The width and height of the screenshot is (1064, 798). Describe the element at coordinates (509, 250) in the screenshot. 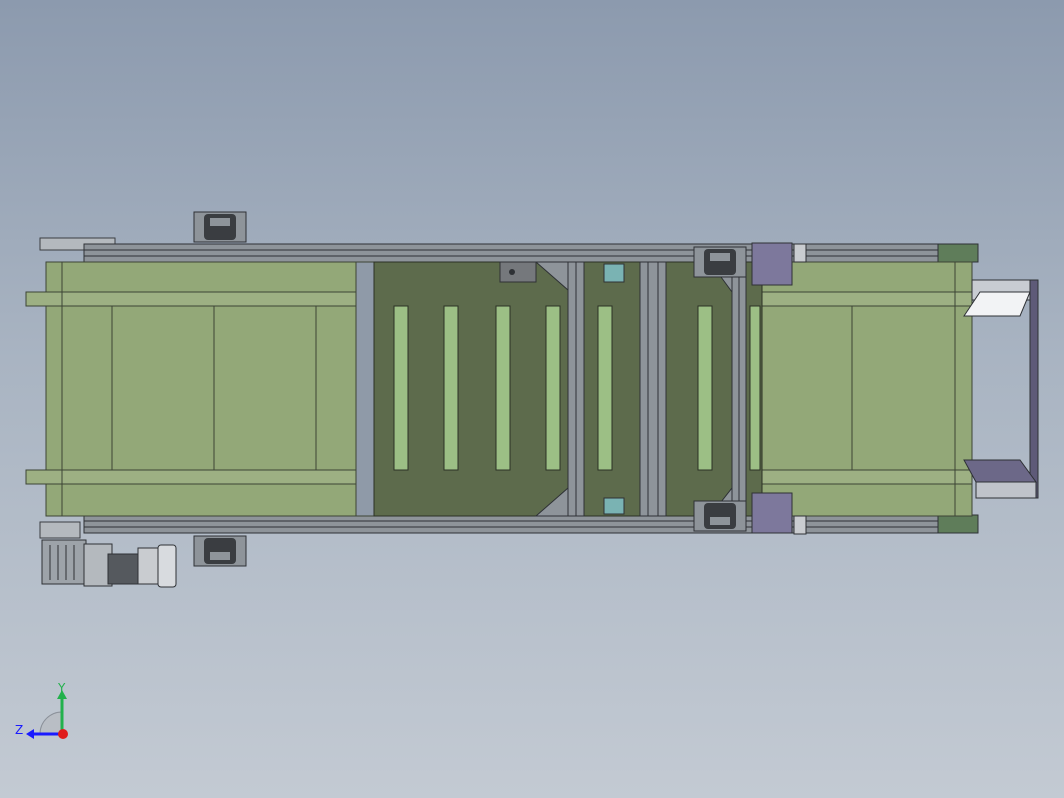

I see `top-frame-rail` at that location.